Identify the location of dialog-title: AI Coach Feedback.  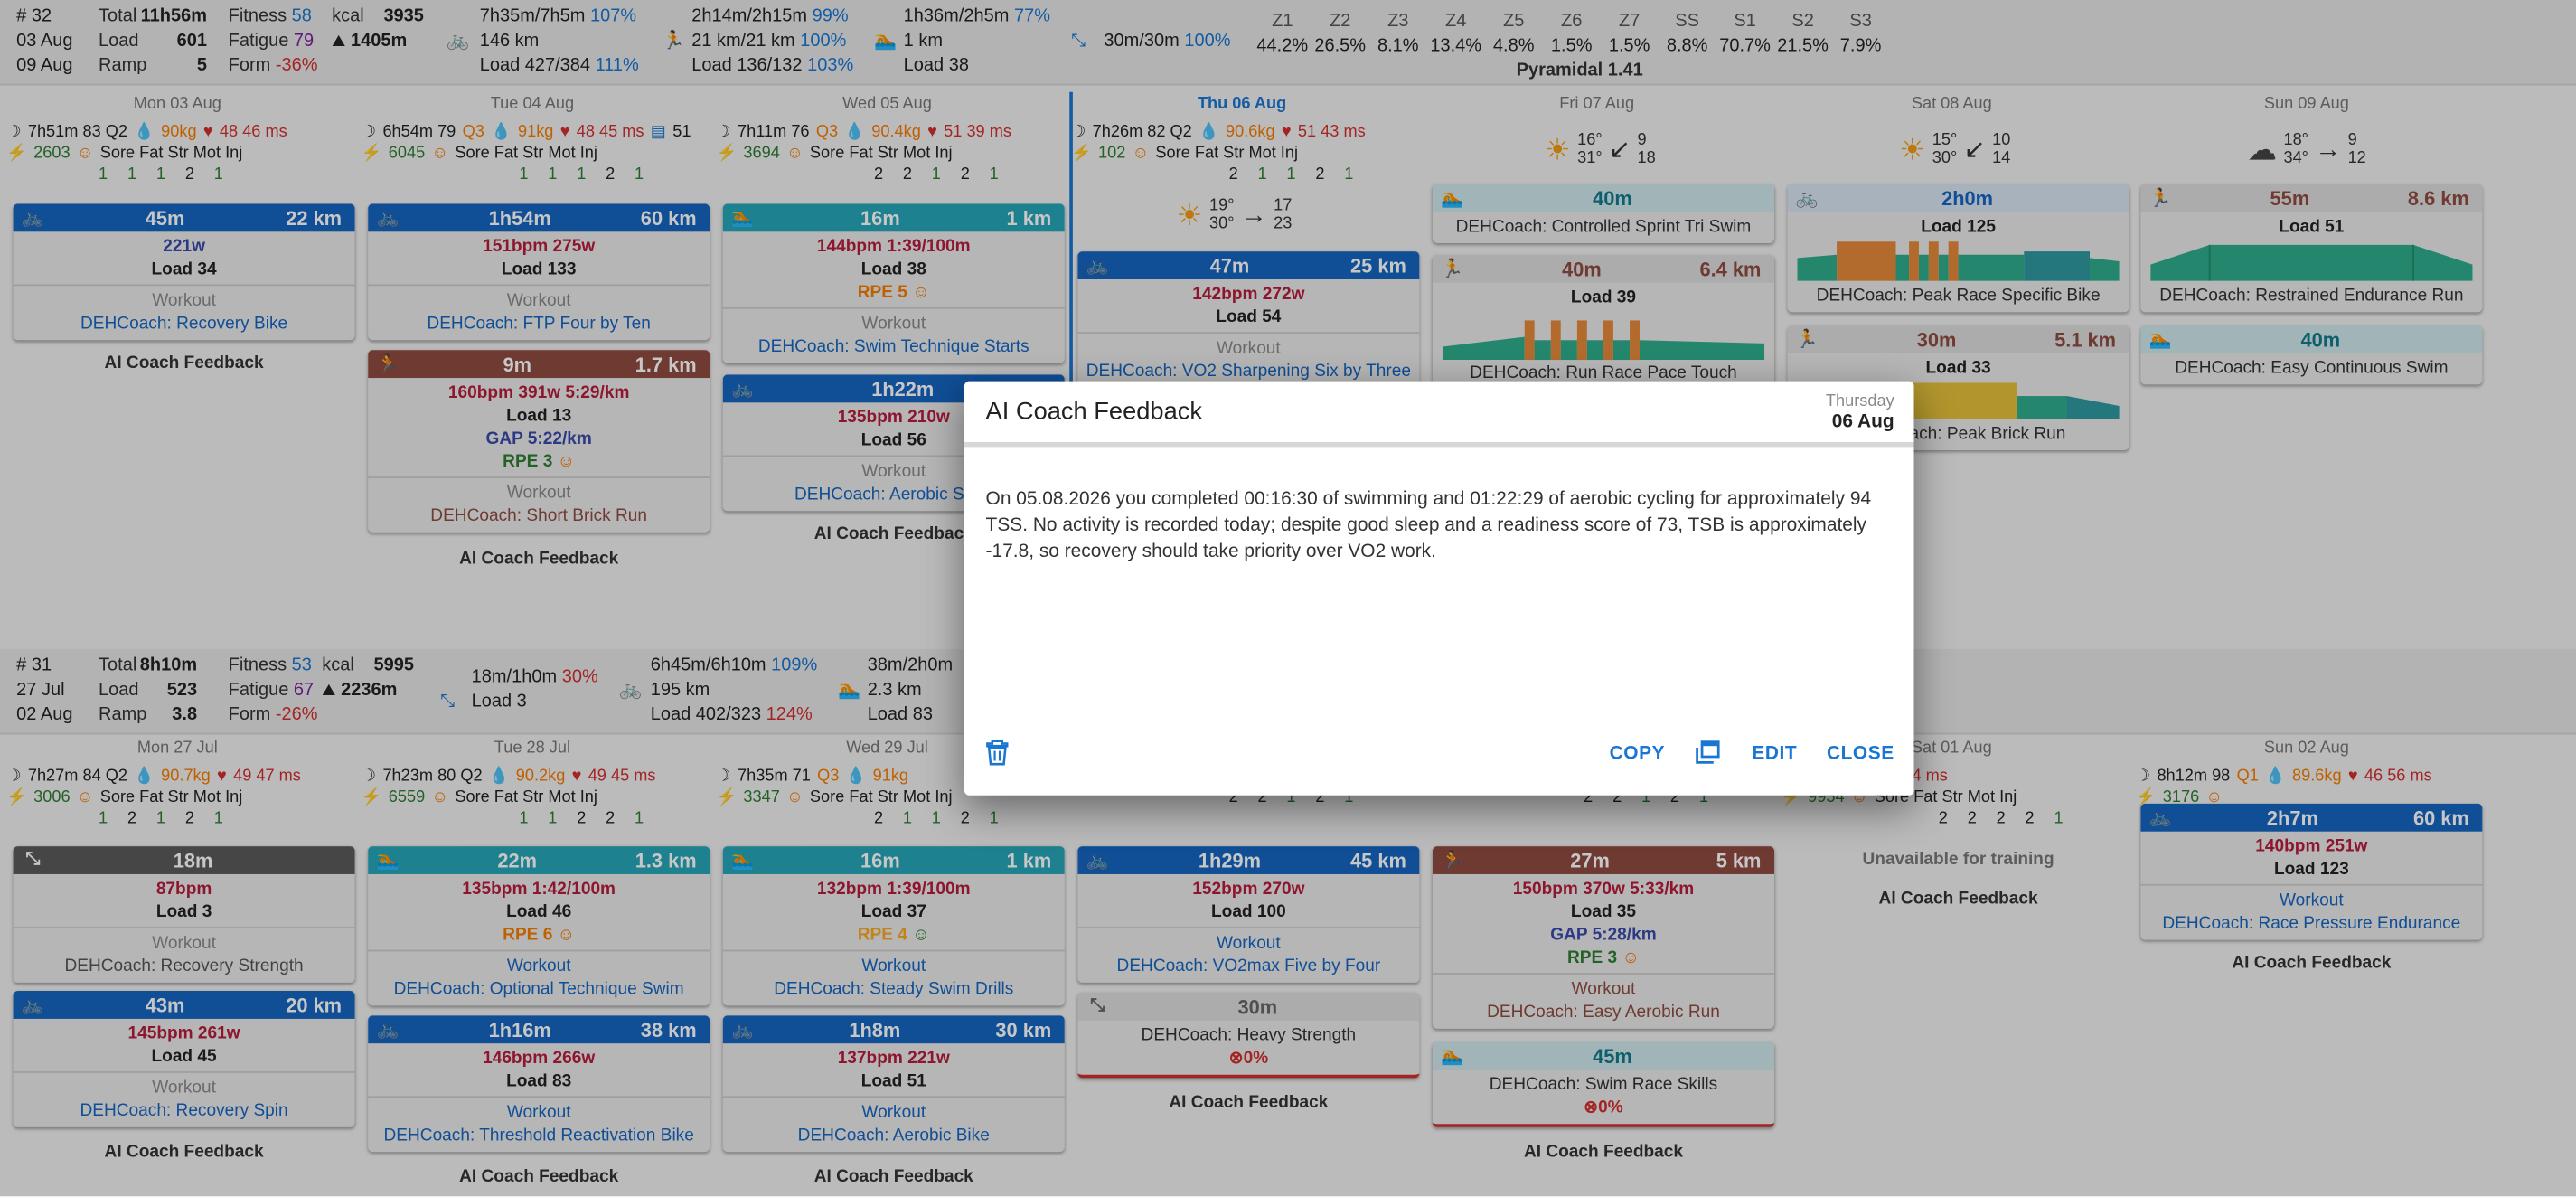
(1094, 411).